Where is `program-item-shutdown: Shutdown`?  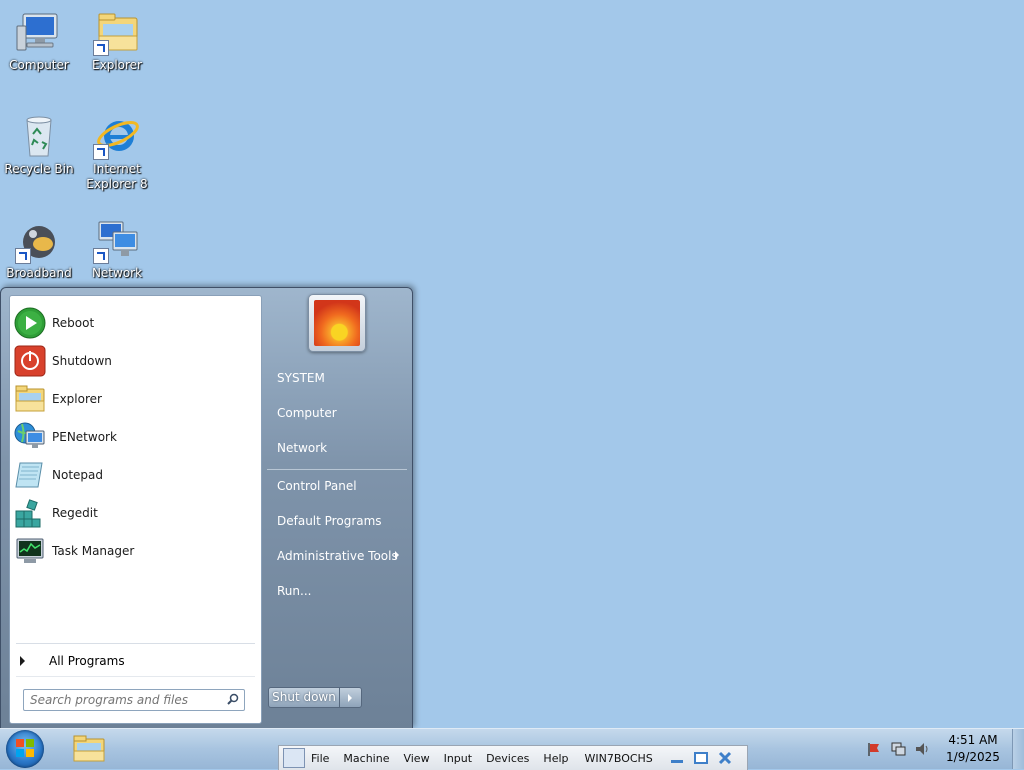 program-item-shutdown: Shutdown is located at coordinates (135, 361).